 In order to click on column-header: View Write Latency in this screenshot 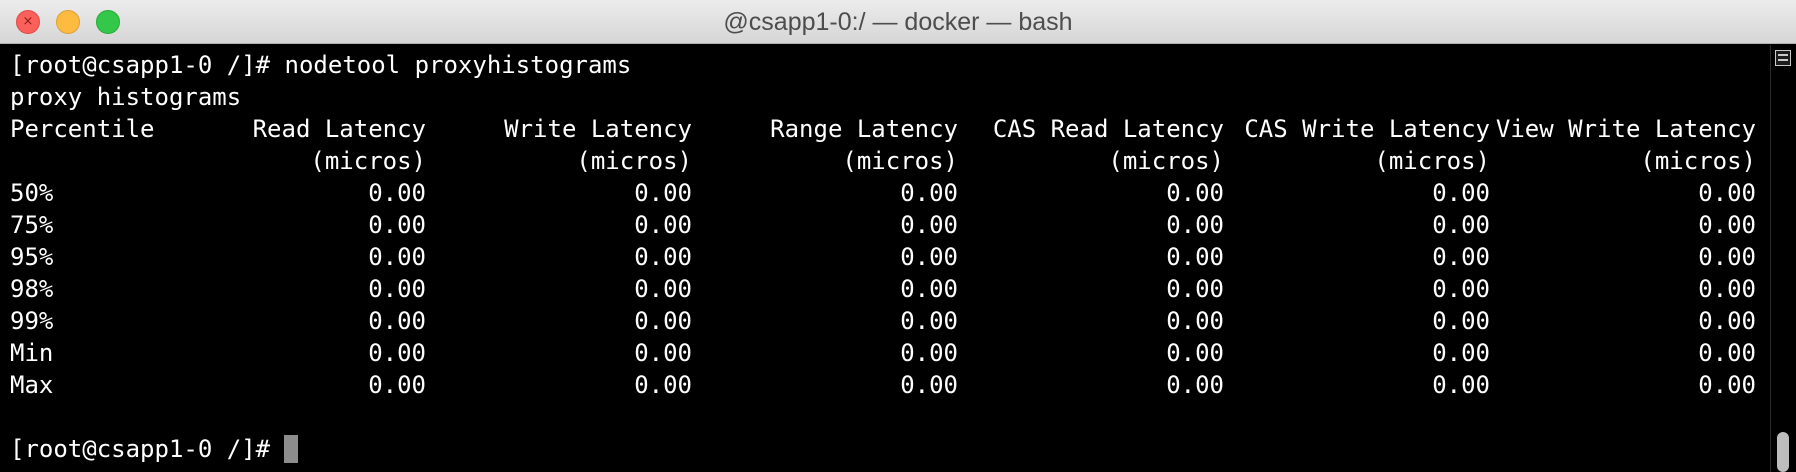, I will do `click(1625, 129)`.